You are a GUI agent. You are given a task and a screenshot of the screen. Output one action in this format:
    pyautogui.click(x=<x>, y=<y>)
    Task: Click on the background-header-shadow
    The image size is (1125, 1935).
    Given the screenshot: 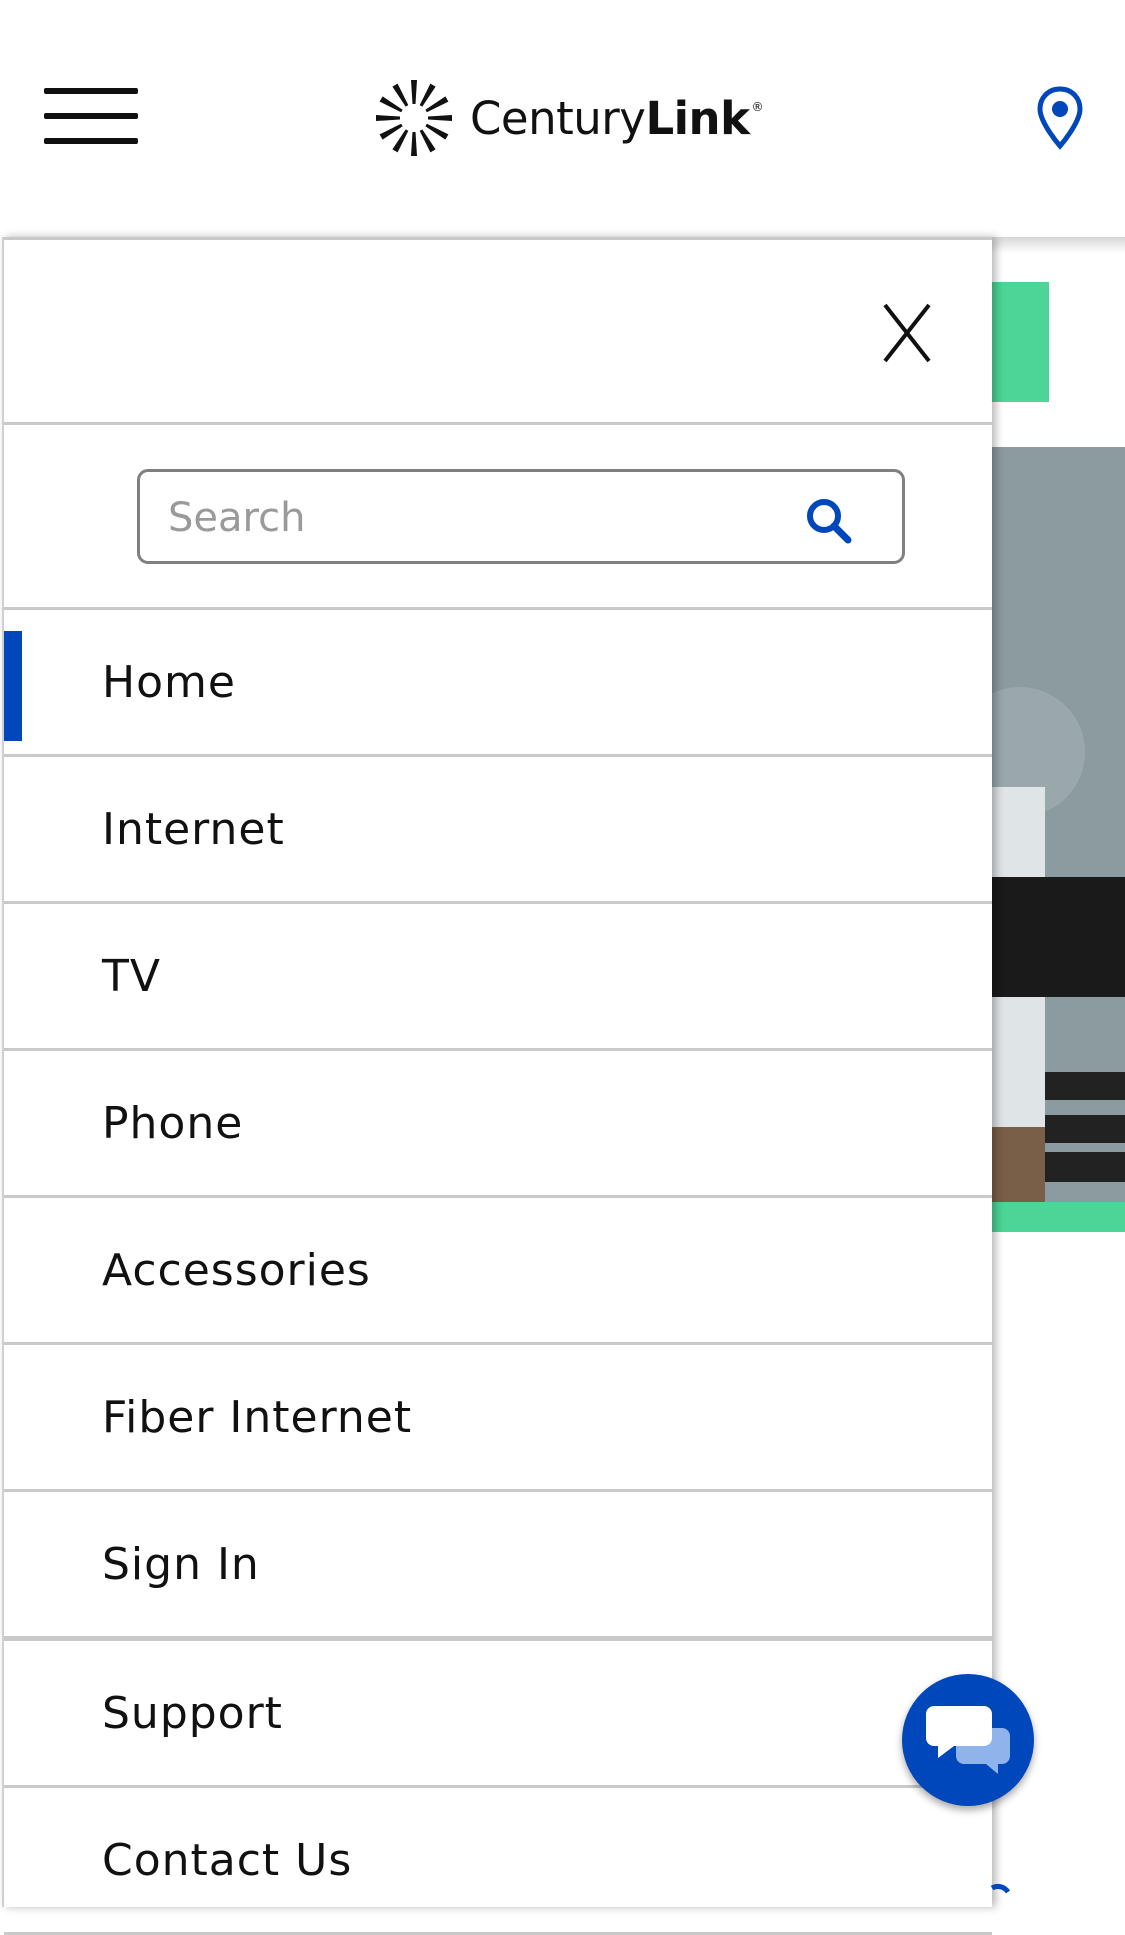 What is the action you would take?
    pyautogui.click(x=1055, y=245)
    